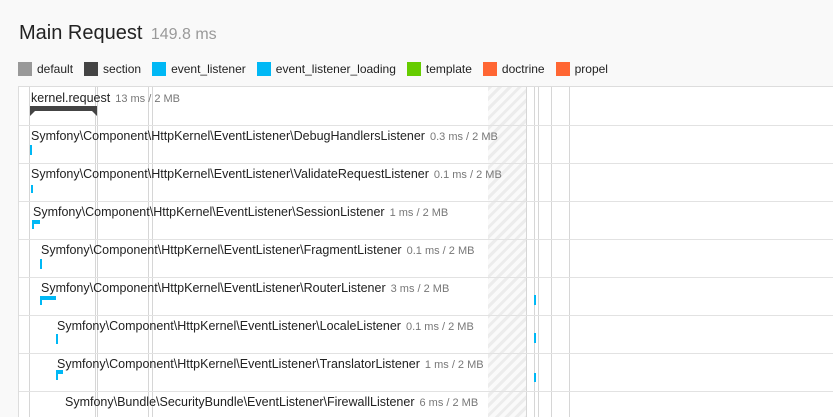 The width and height of the screenshot is (833, 417). What do you see at coordinates (122, 69) in the screenshot?
I see `legend-label: section` at bounding box center [122, 69].